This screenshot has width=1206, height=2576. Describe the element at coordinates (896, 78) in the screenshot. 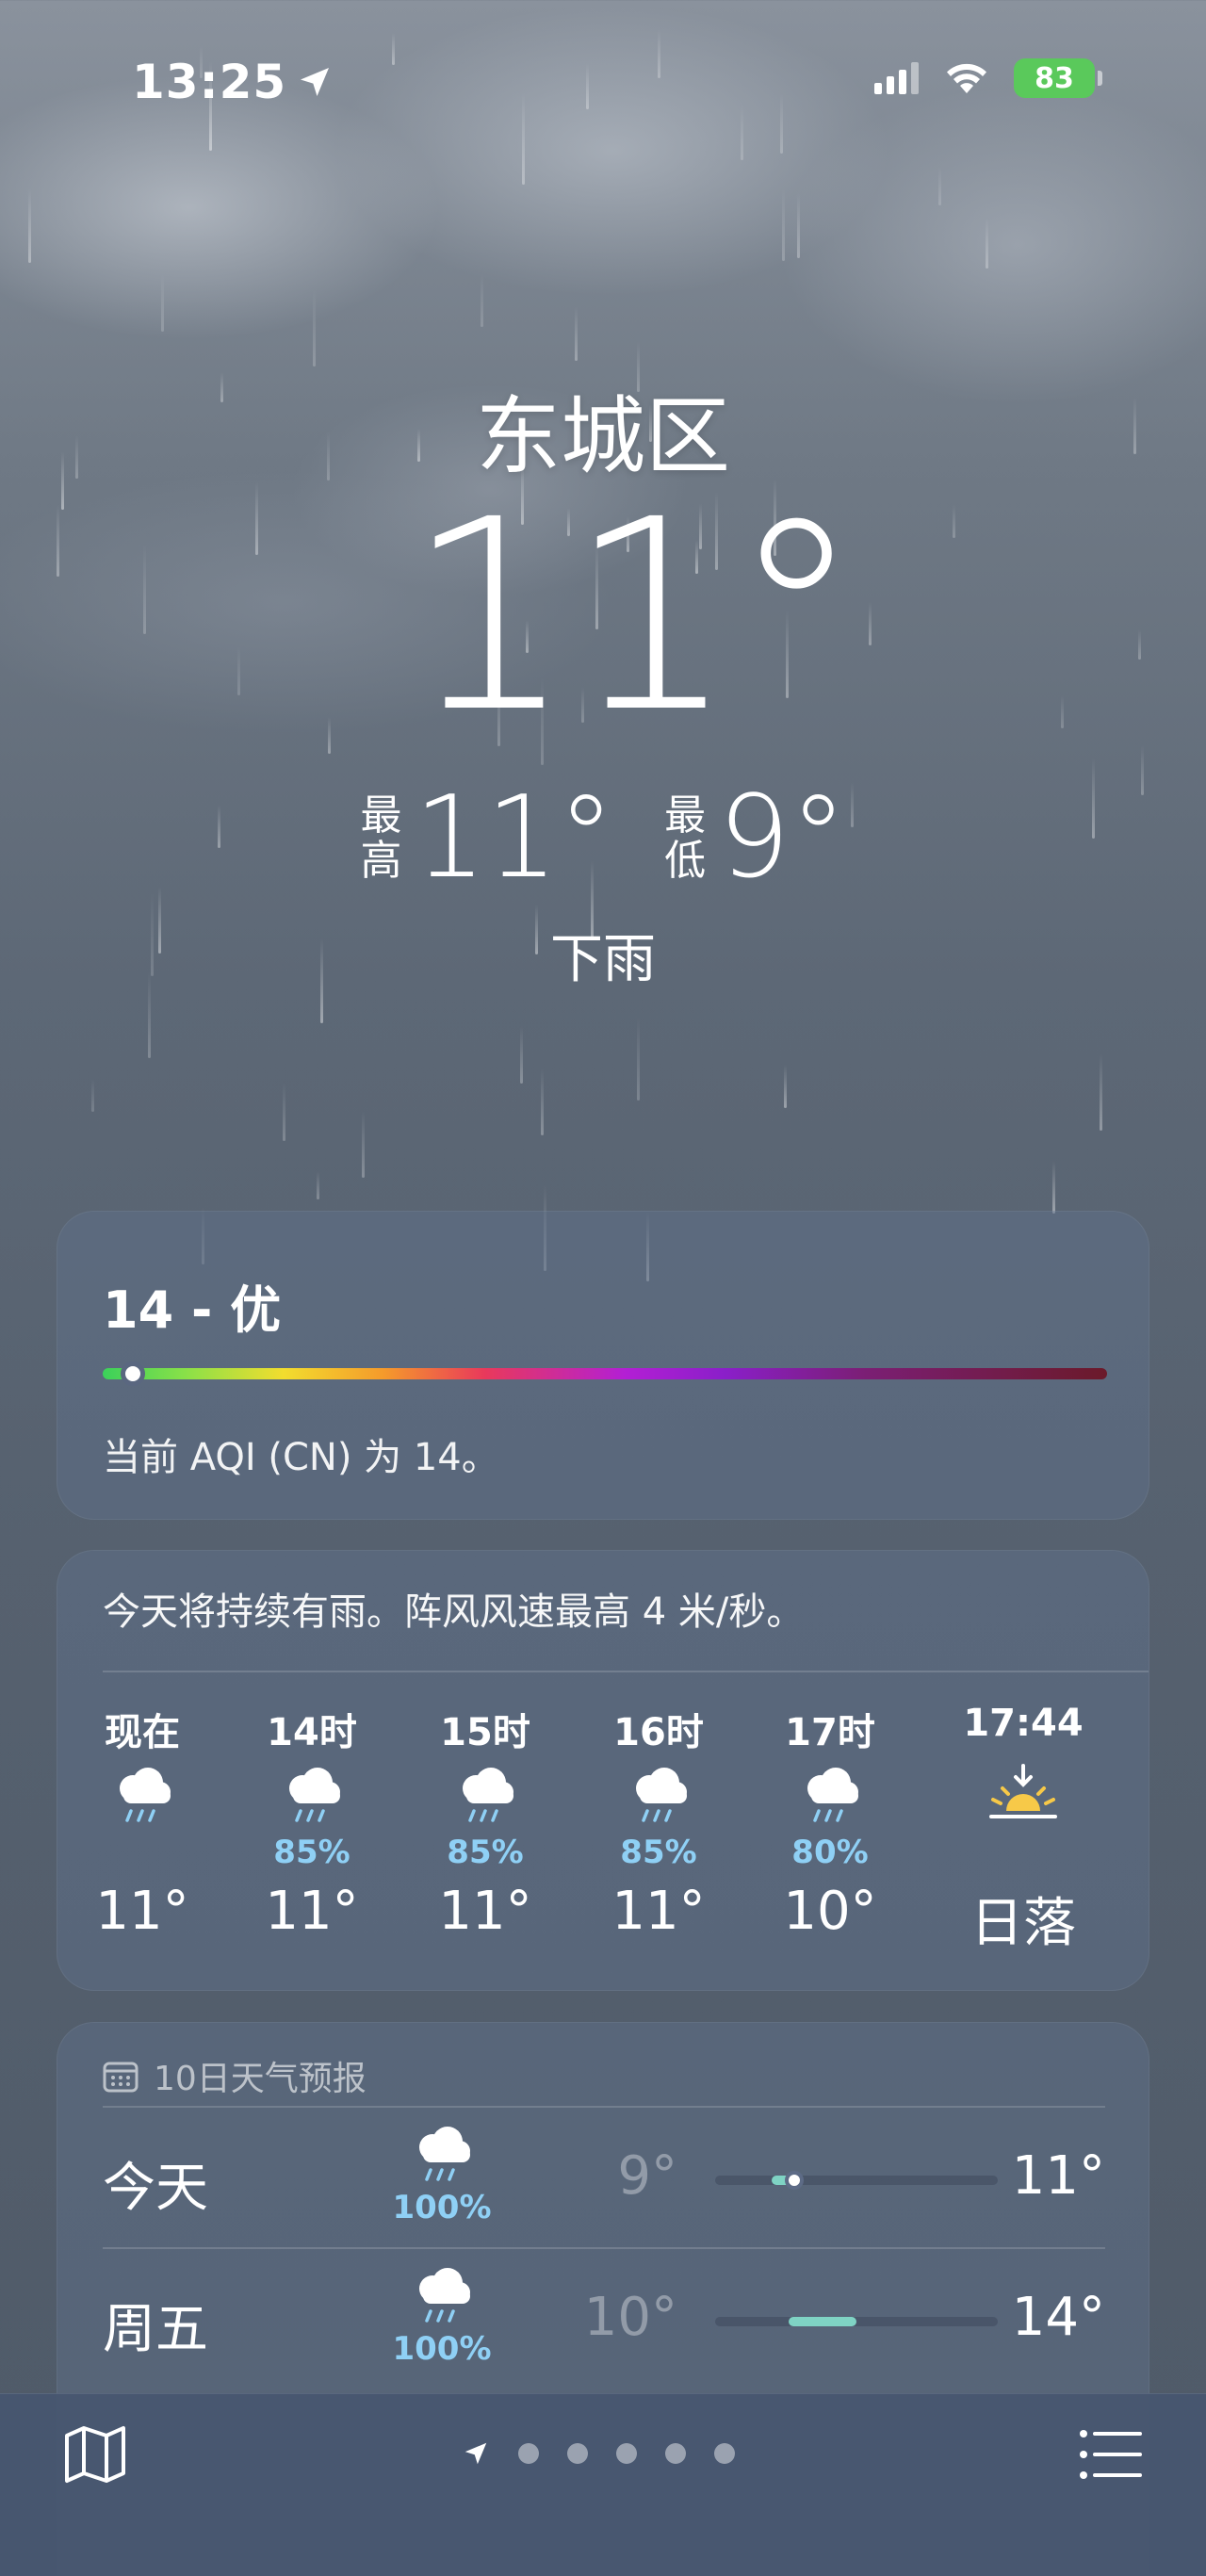

I see `cellular-signal-icon` at that location.